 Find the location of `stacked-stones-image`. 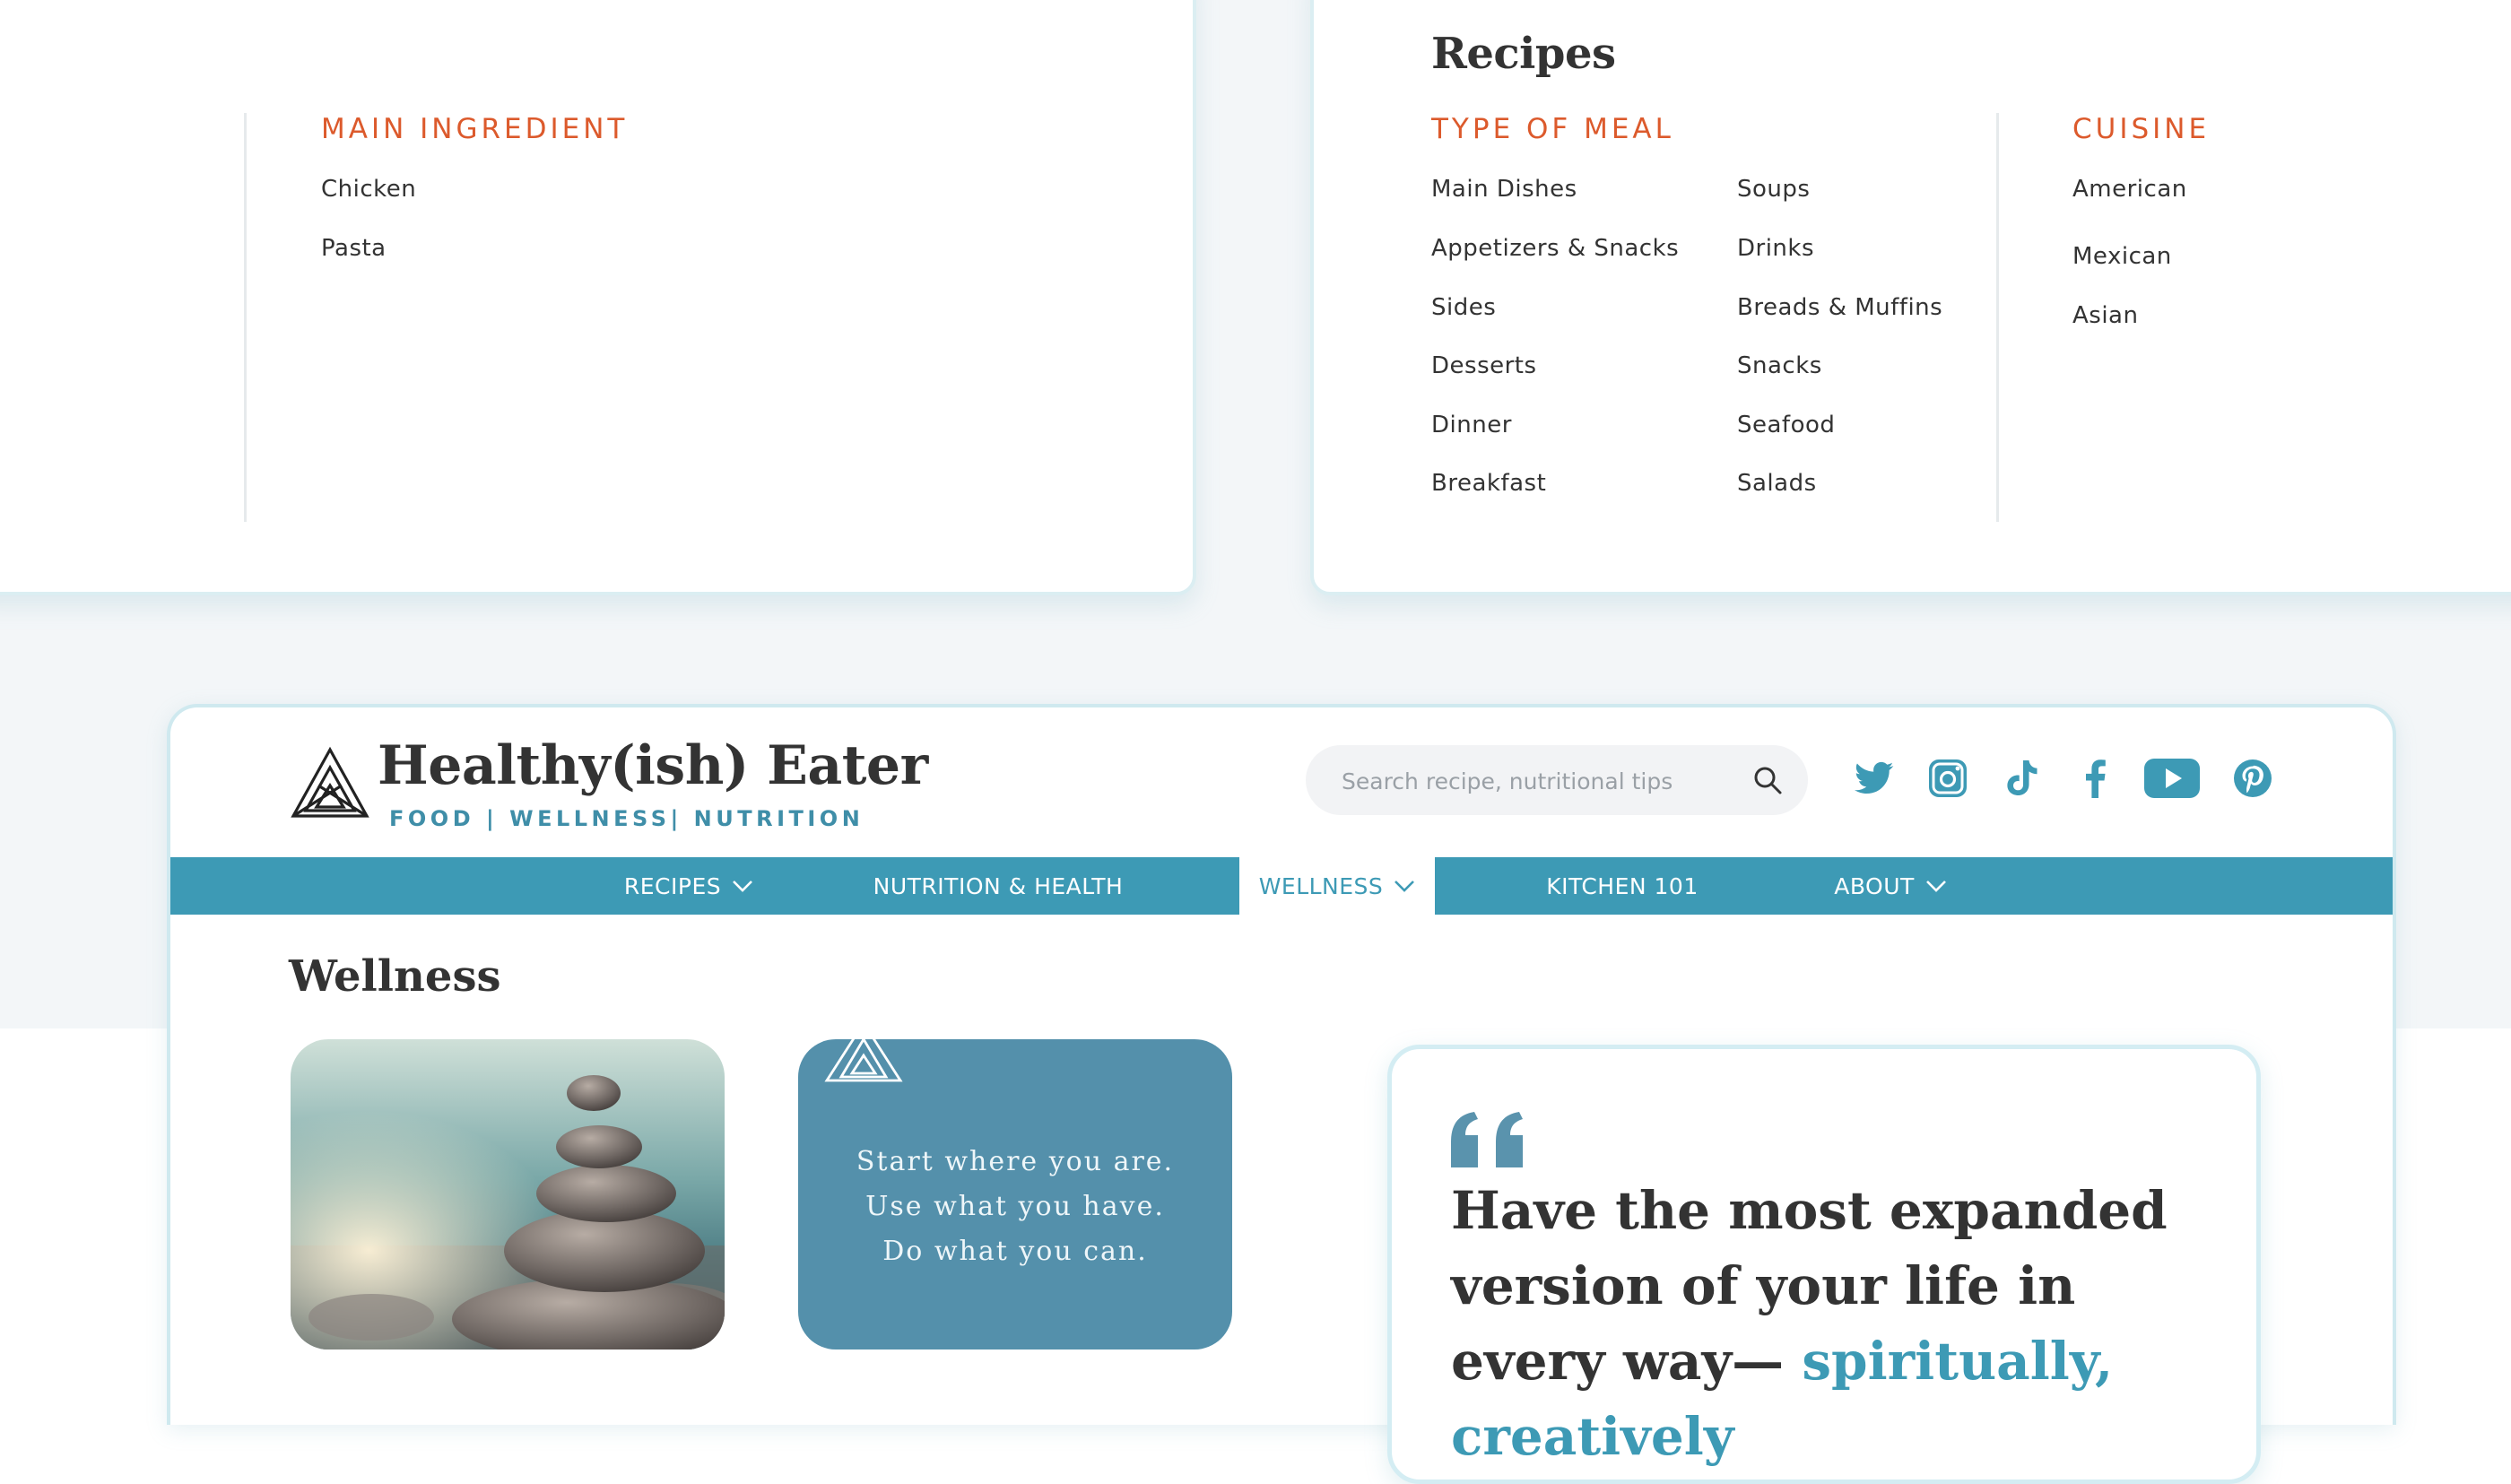

stacked-stones-image is located at coordinates (508, 1194).